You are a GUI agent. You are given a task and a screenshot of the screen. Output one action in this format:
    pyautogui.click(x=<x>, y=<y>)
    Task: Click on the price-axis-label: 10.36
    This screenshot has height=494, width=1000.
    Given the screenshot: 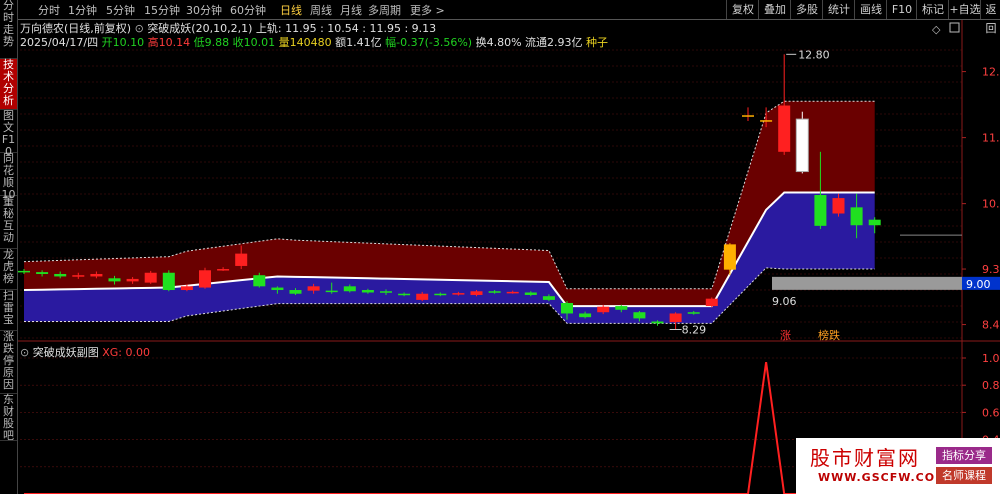 What is the action you would take?
    pyautogui.click(x=991, y=204)
    